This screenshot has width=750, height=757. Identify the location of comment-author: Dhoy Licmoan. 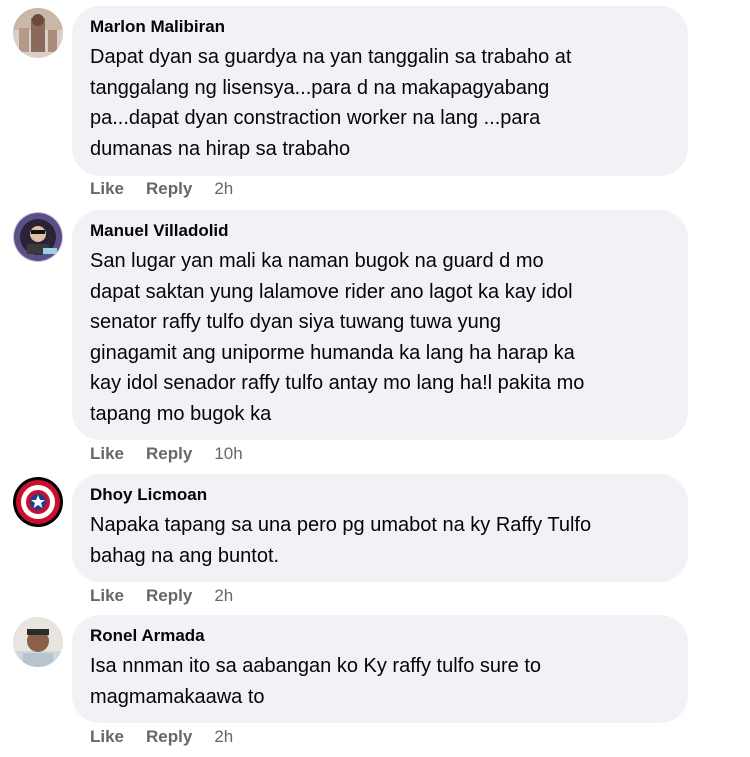
(380, 495).